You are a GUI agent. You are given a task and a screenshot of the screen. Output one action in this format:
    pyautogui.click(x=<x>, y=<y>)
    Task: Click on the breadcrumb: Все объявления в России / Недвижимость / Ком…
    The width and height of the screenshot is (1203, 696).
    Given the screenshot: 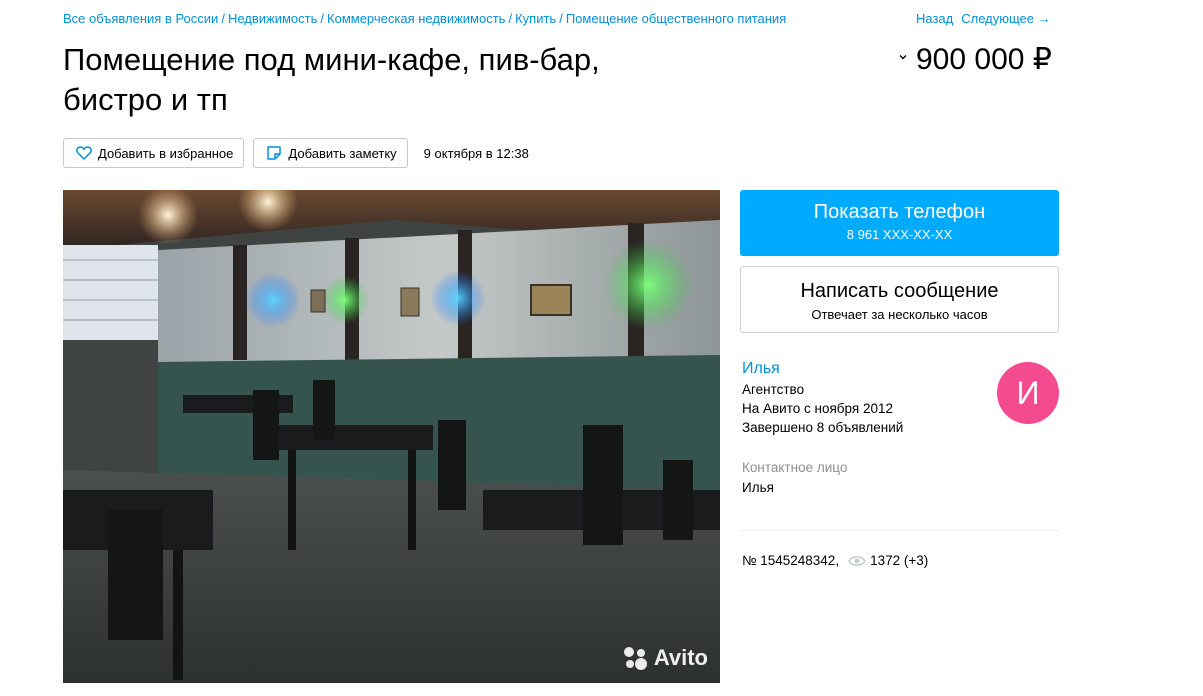 What is the action you would take?
    pyautogui.click(x=424, y=18)
    